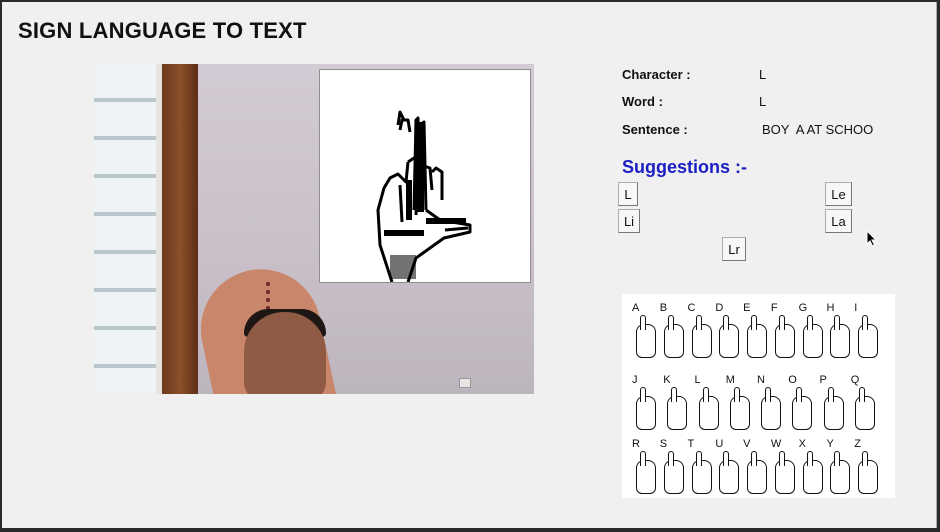  What do you see at coordinates (830, 444) in the screenshot?
I see `asl-letter-y: Y` at bounding box center [830, 444].